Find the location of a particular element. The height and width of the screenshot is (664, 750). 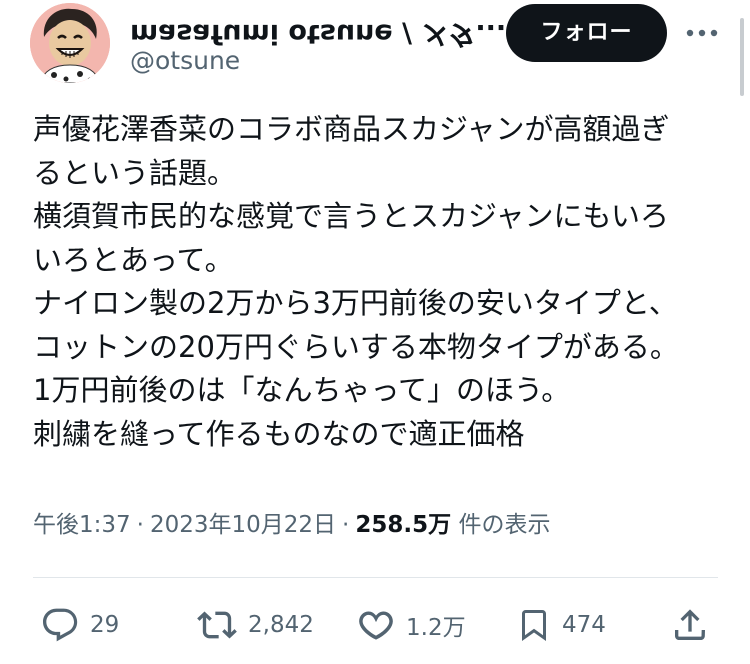

bookmark-icon is located at coordinates (534, 626).